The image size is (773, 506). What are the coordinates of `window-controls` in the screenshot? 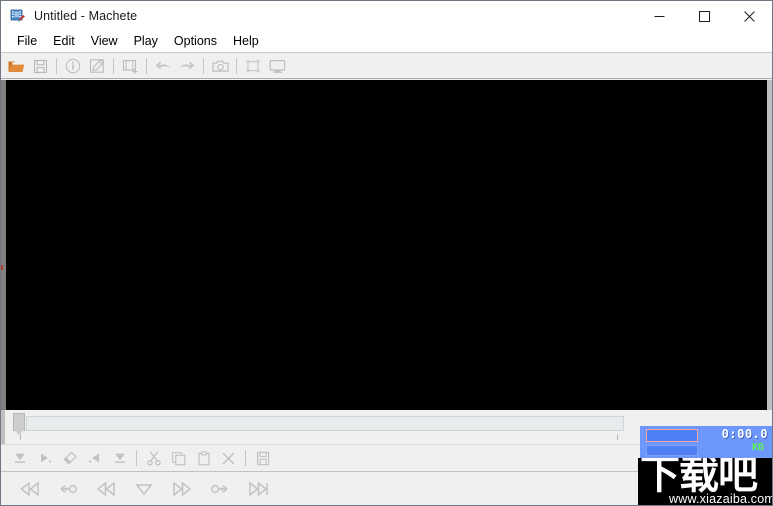 It's located at (704, 16).